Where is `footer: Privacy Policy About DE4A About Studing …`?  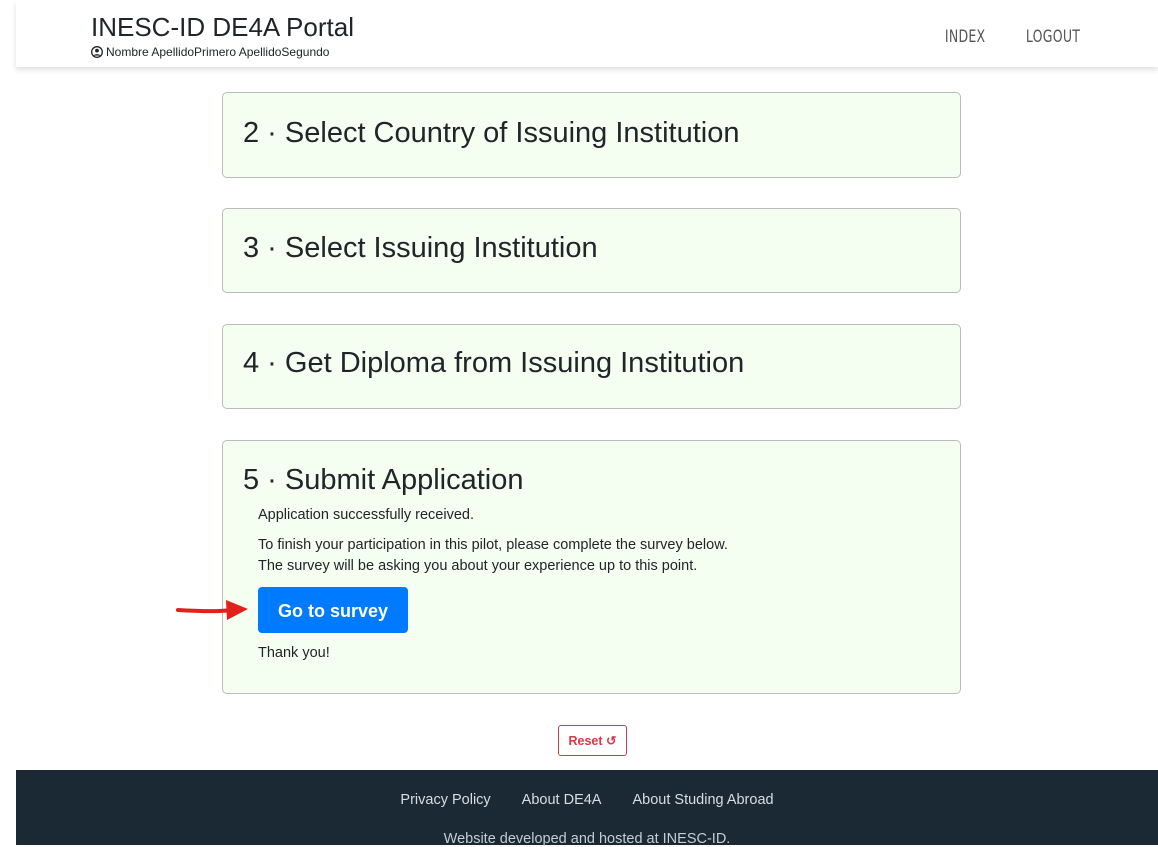 footer: Privacy Policy About DE4A About Studing … is located at coordinates (587, 808).